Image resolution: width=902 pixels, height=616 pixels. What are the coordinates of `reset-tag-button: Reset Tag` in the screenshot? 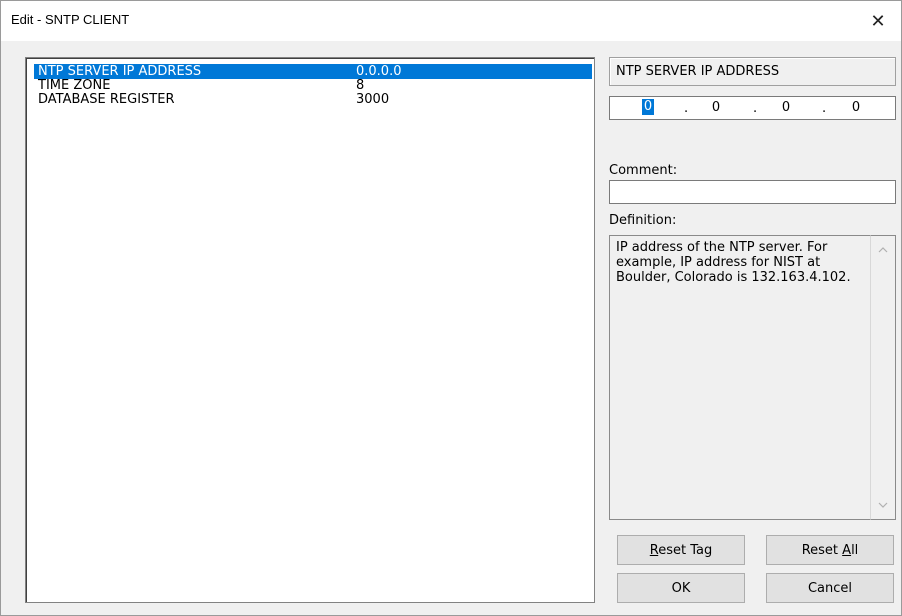 It's located at (681, 550).